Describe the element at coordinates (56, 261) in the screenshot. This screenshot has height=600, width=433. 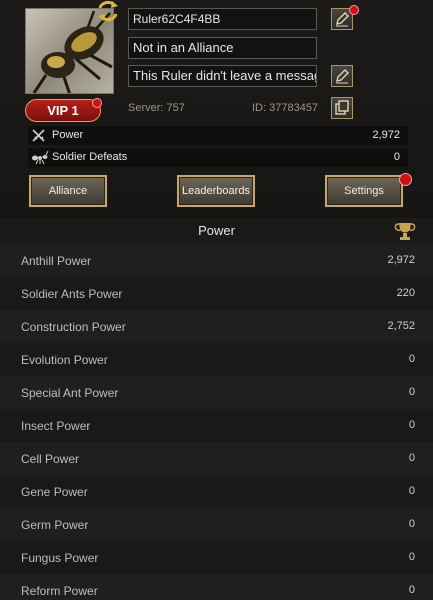
I see `power-row-label: Anthill Power` at that location.